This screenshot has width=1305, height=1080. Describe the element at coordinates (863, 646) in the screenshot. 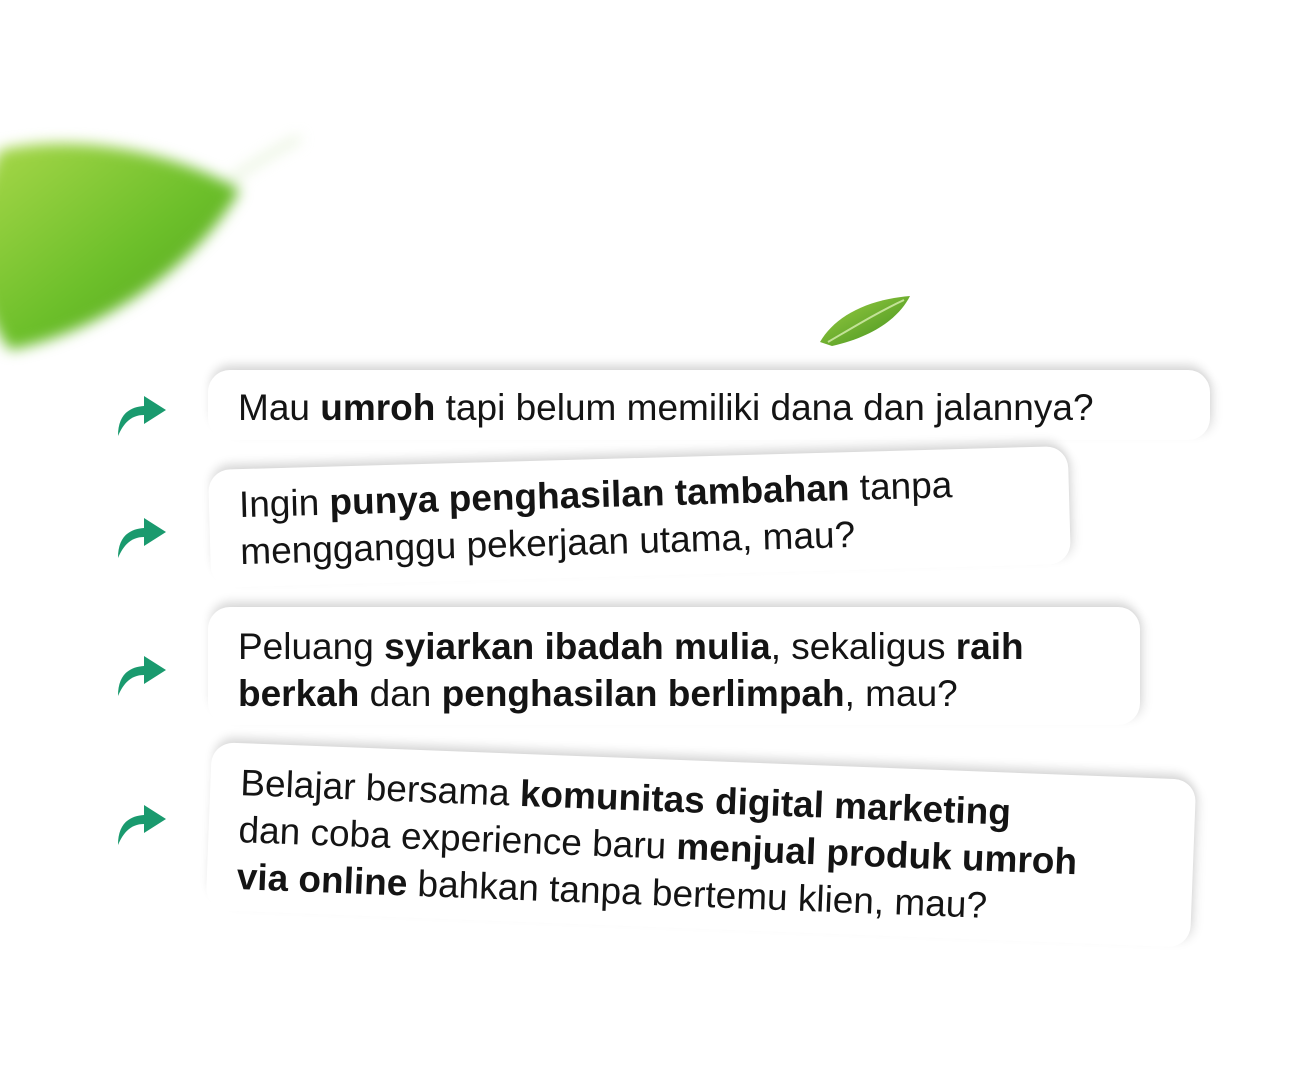

I see `text-segment: , sekaligus` at that location.